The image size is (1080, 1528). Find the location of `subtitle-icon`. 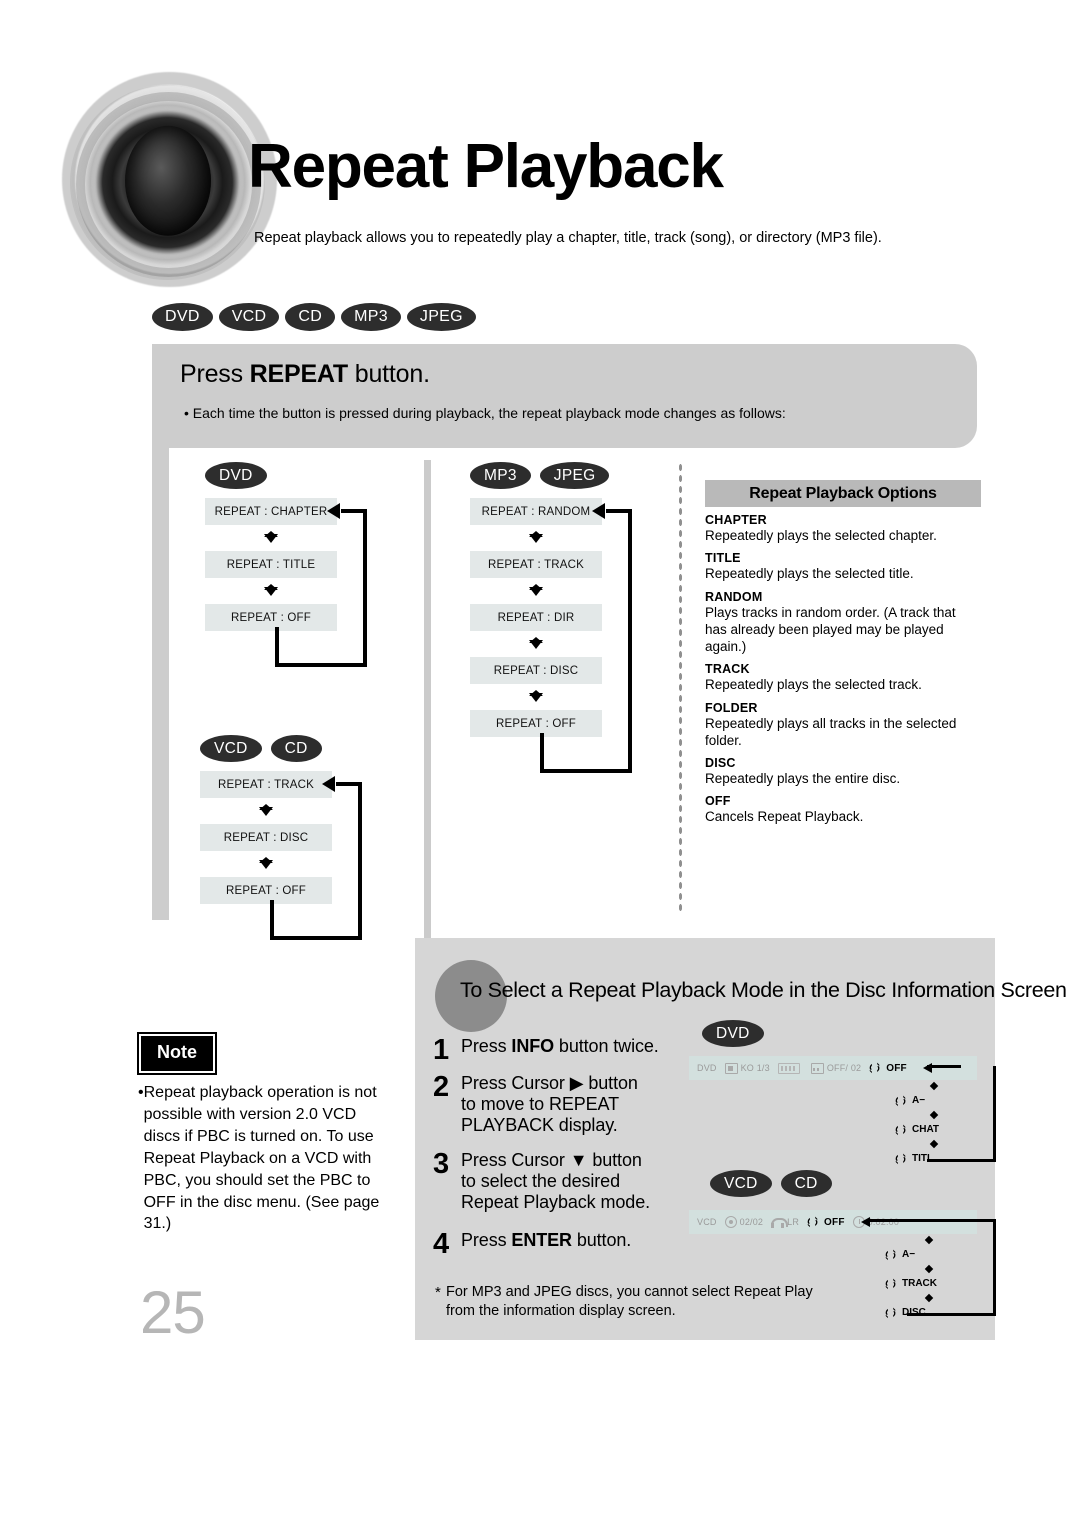

subtitle-icon is located at coordinates (817, 1068).